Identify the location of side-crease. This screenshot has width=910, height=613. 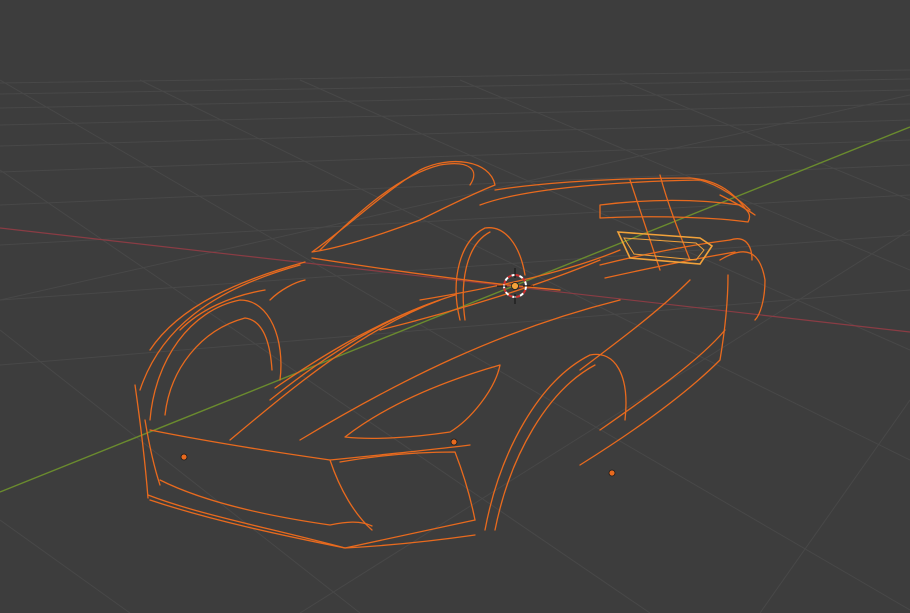
(460, 370).